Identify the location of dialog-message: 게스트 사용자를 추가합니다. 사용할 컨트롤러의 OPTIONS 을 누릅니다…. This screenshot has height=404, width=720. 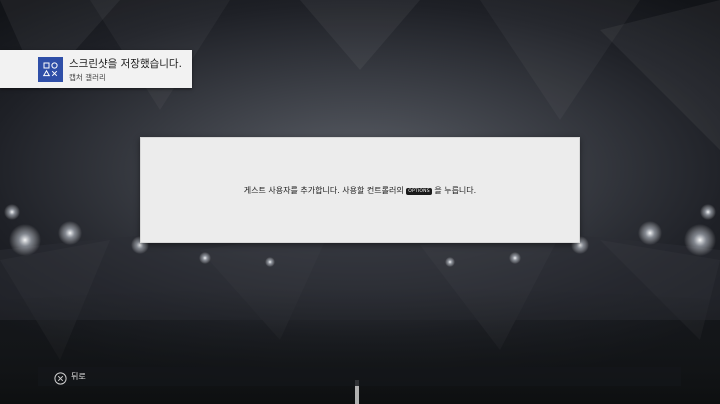
(360, 190).